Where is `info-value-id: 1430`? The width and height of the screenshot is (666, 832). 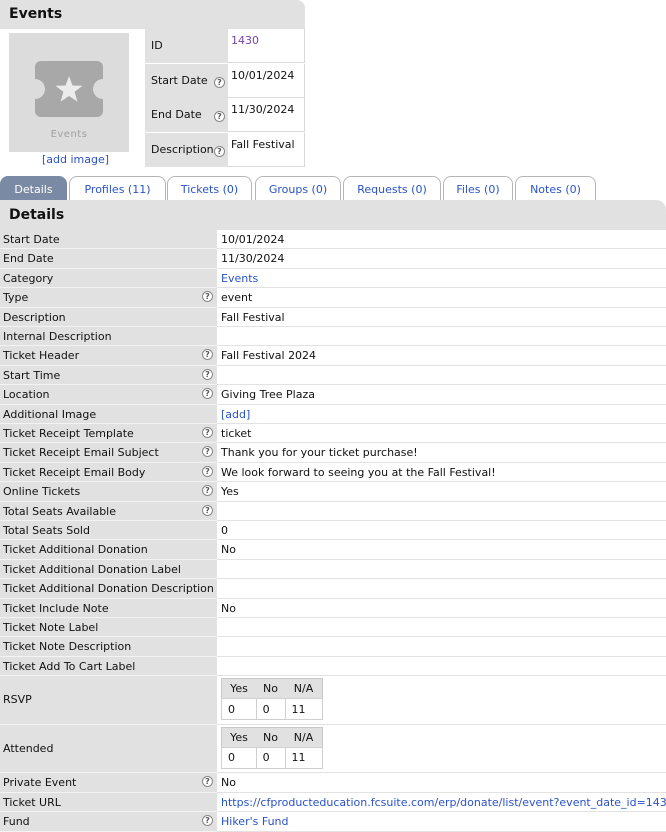
info-value-id: 1430 is located at coordinates (266, 46).